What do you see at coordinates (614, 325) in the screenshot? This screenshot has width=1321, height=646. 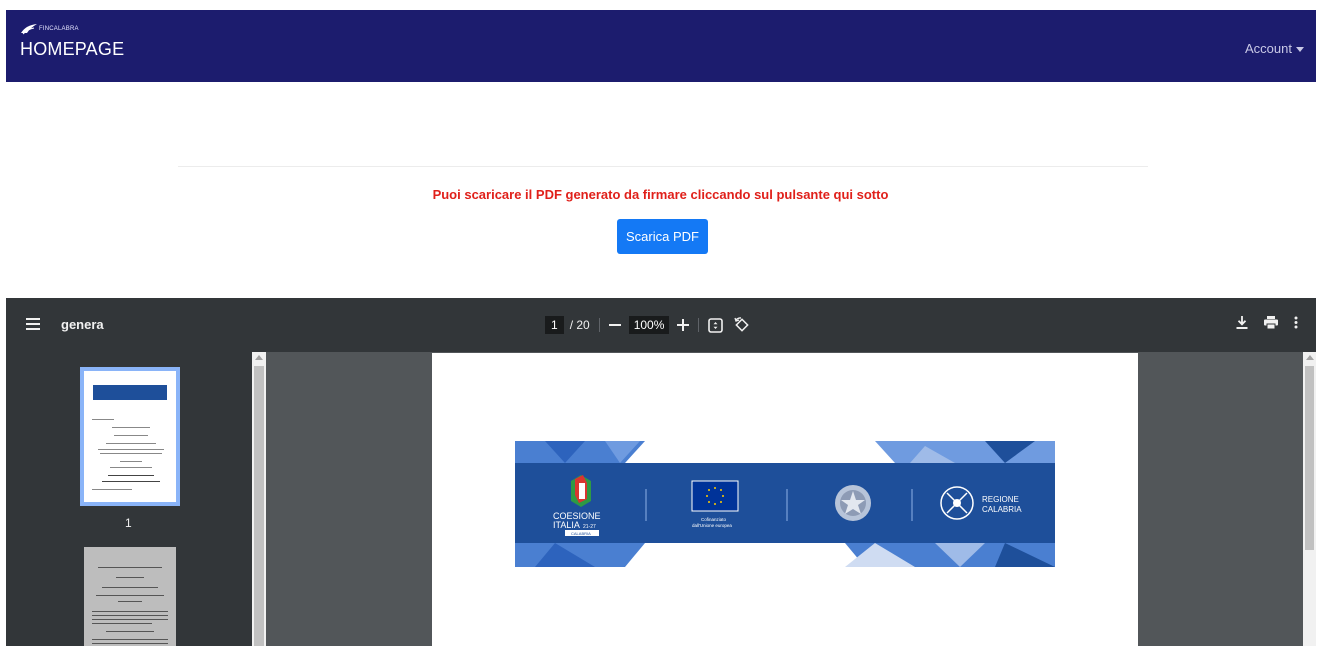 I see `minus-icon` at bounding box center [614, 325].